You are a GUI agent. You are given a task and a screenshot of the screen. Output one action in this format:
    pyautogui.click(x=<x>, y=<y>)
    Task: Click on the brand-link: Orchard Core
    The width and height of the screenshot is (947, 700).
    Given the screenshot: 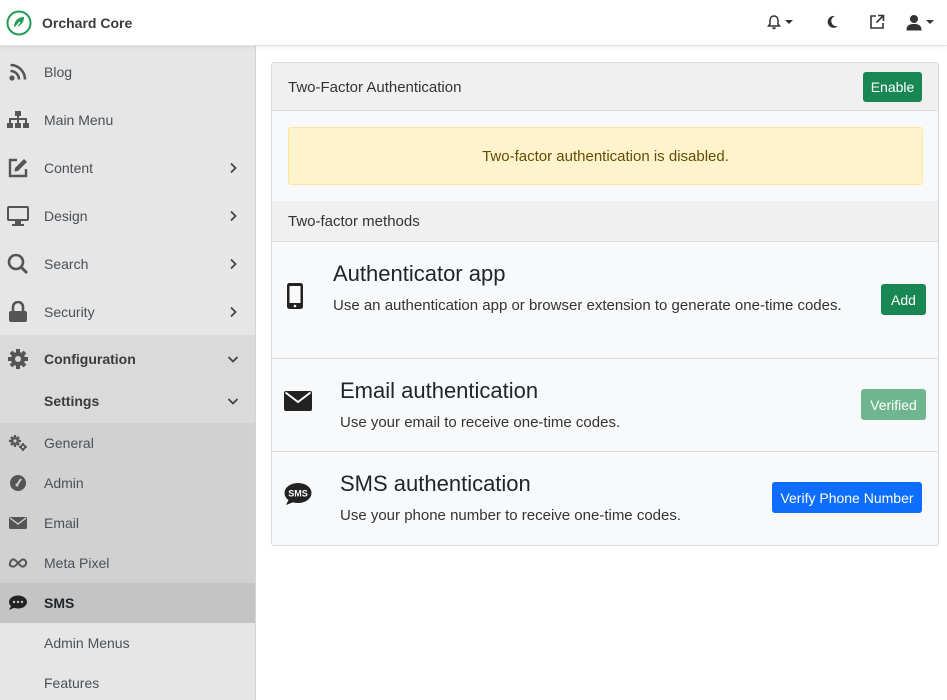 What is the action you would take?
    pyautogui.click(x=69, y=23)
    